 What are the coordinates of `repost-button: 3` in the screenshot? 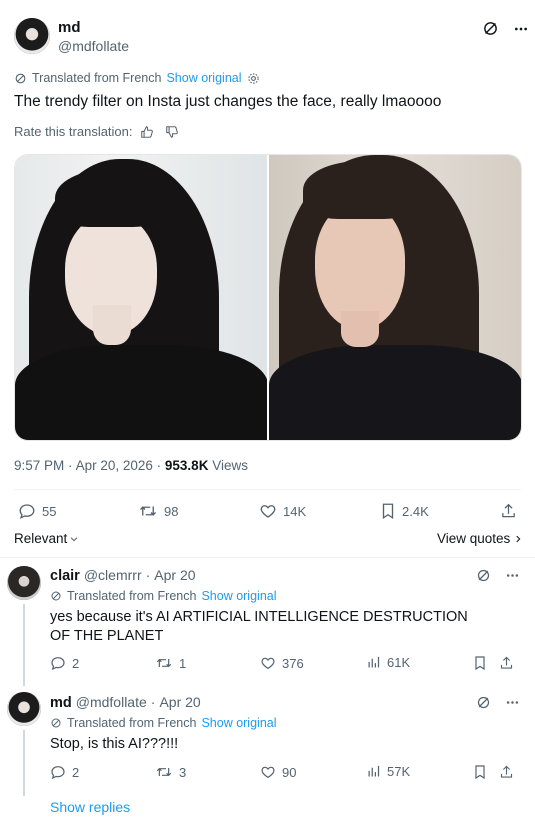 It's located at (170, 772).